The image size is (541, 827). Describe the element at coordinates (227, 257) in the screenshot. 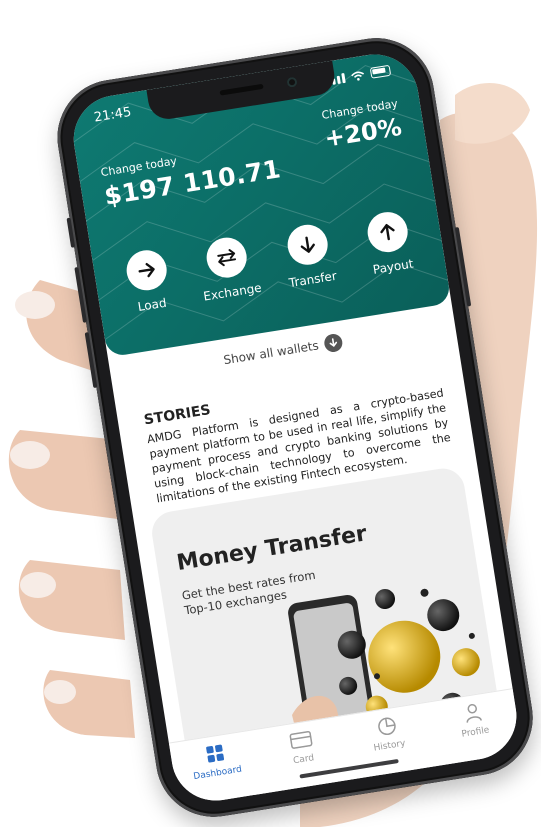

I see `exchange-arrows-icon` at that location.